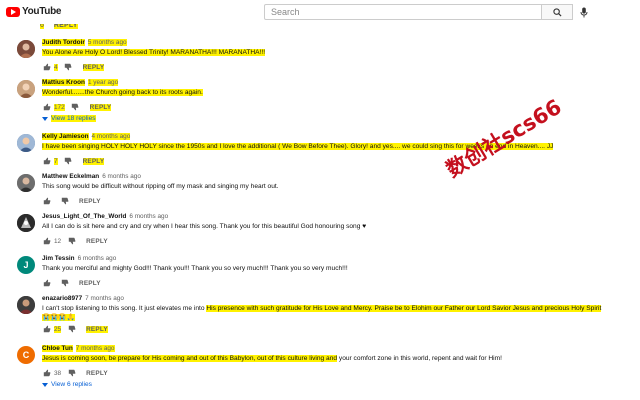 The image size is (640, 400). I want to click on like-count: 25, so click(58, 329).